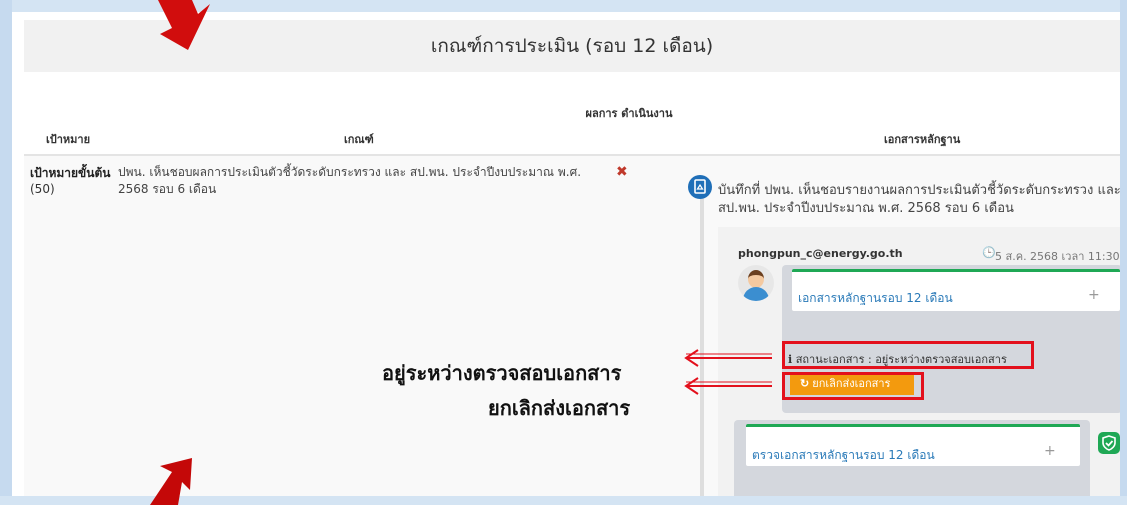 The image size is (1127, 505). Describe the element at coordinates (820, 253) in the screenshot. I see `sender-email: phongpun_c@energy.go.th` at that location.